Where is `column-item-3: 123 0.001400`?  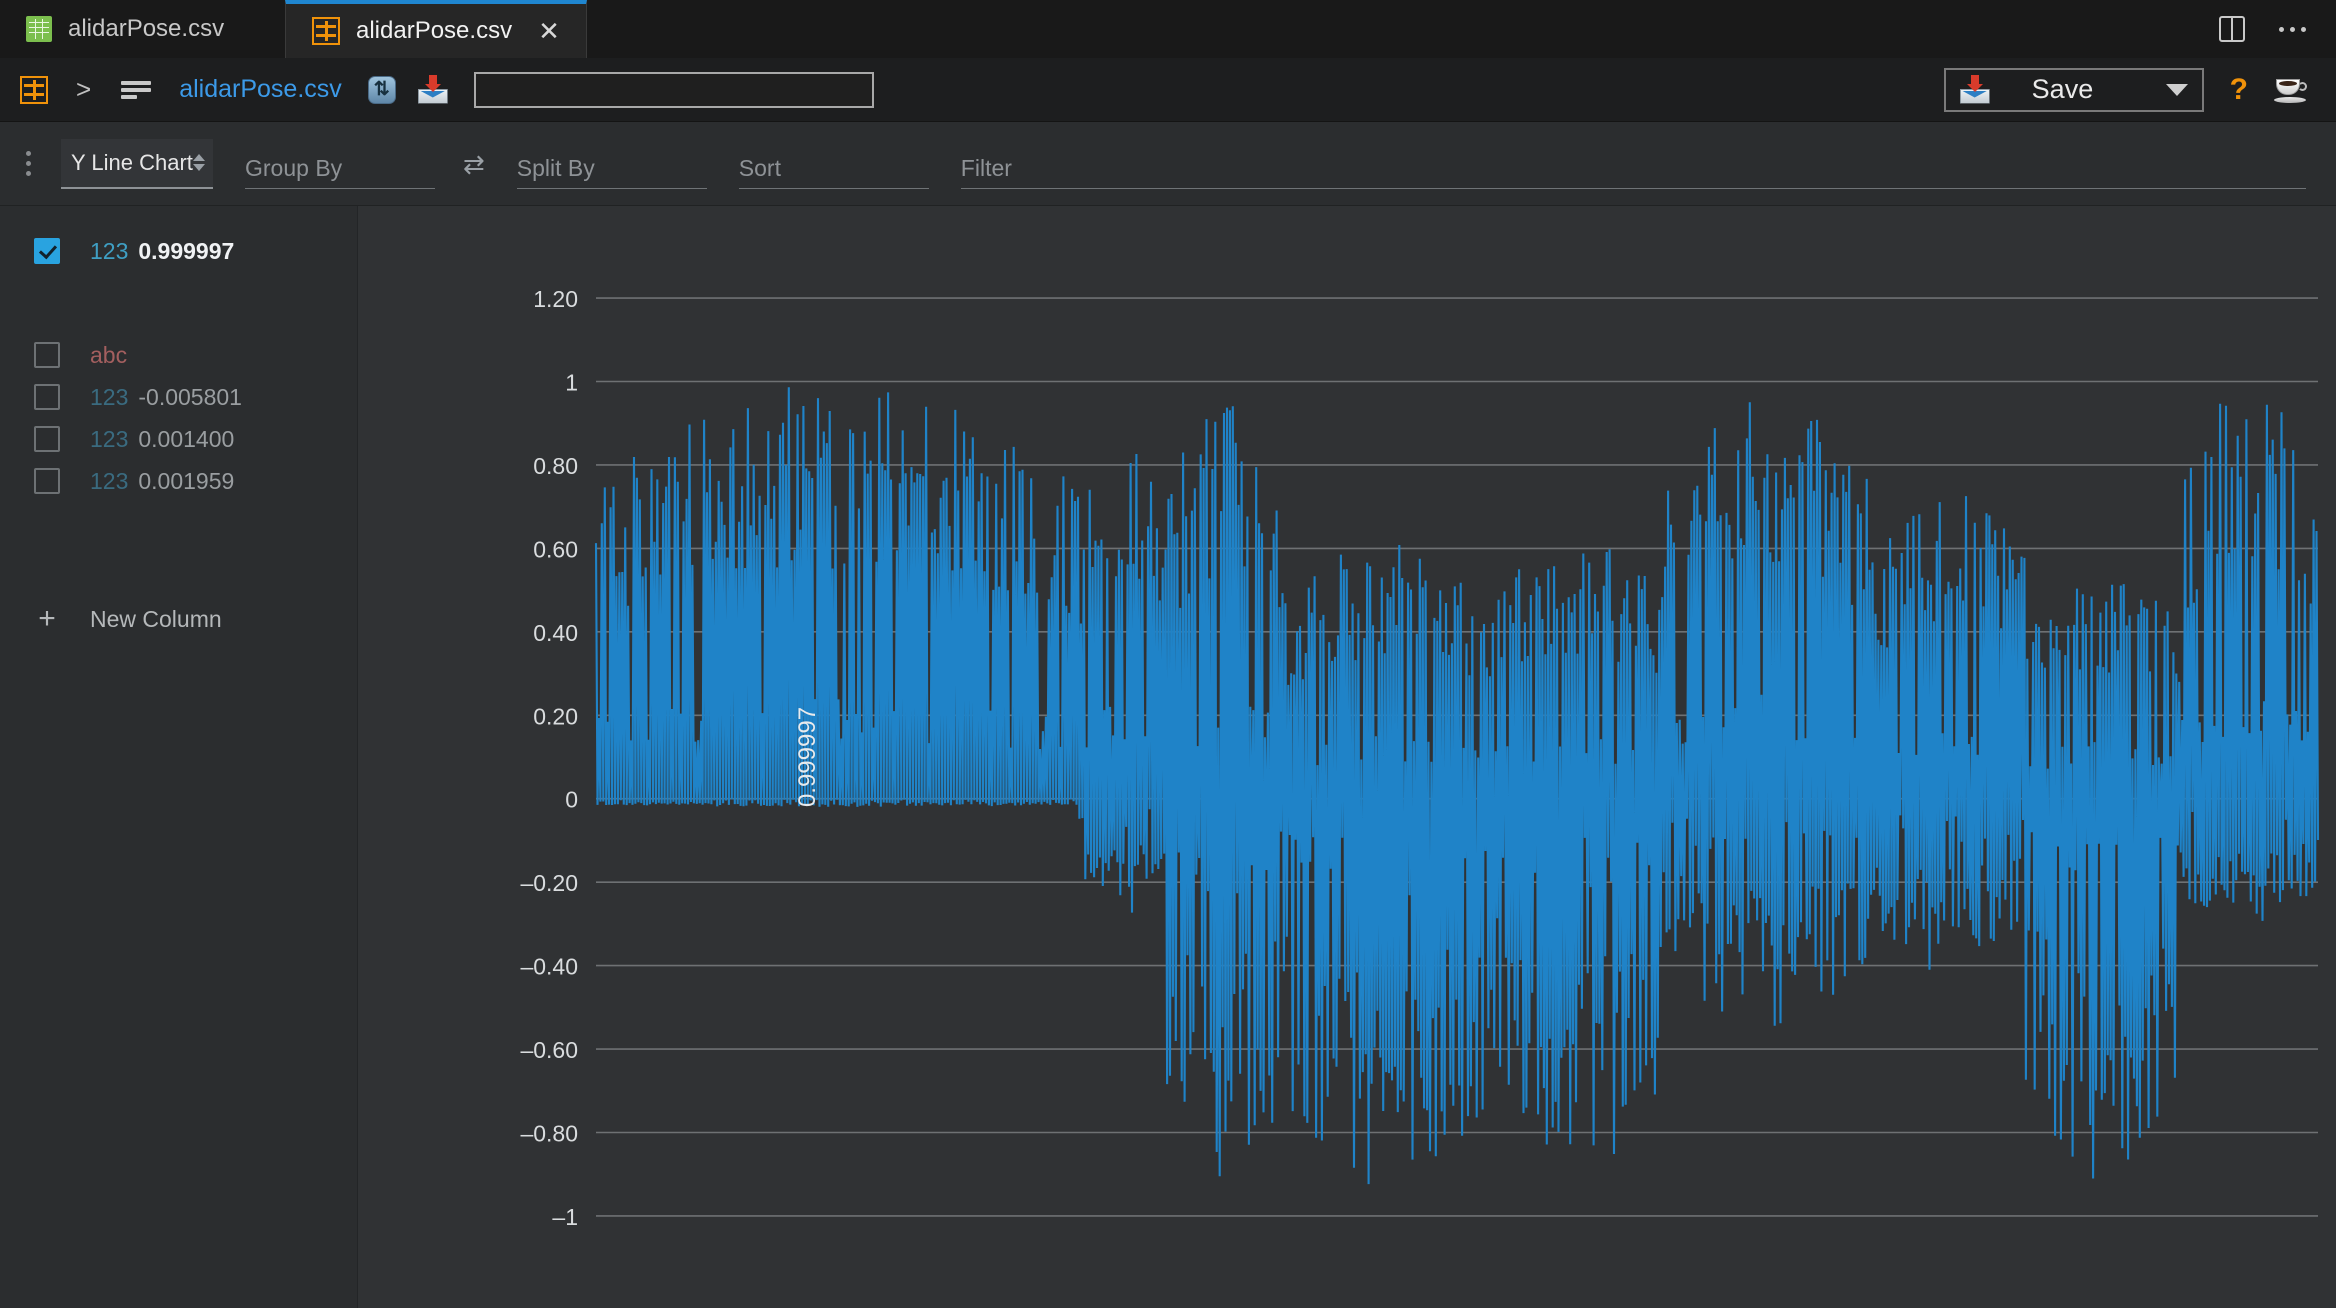 column-item-3: 123 0.001400 is located at coordinates (178, 439).